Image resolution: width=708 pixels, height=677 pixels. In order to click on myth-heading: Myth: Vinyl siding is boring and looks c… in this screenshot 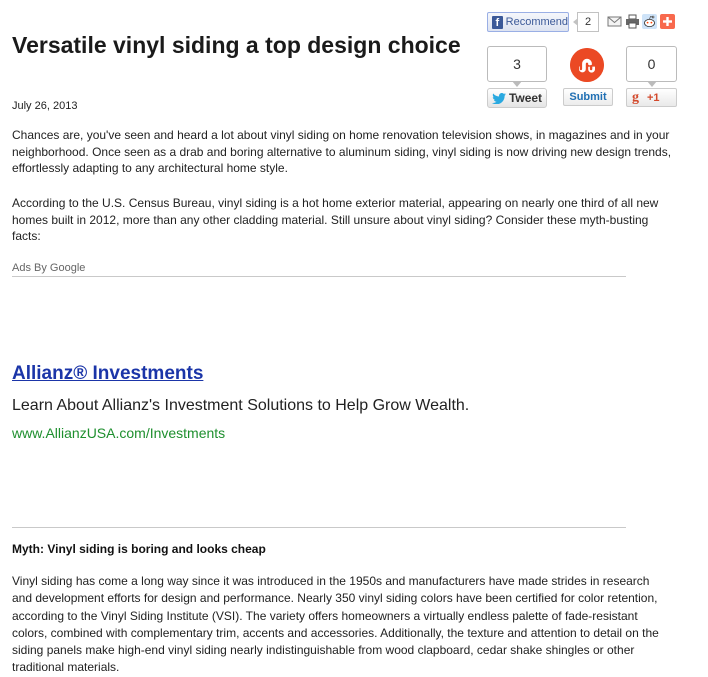, I will do `click(139, 549)`.